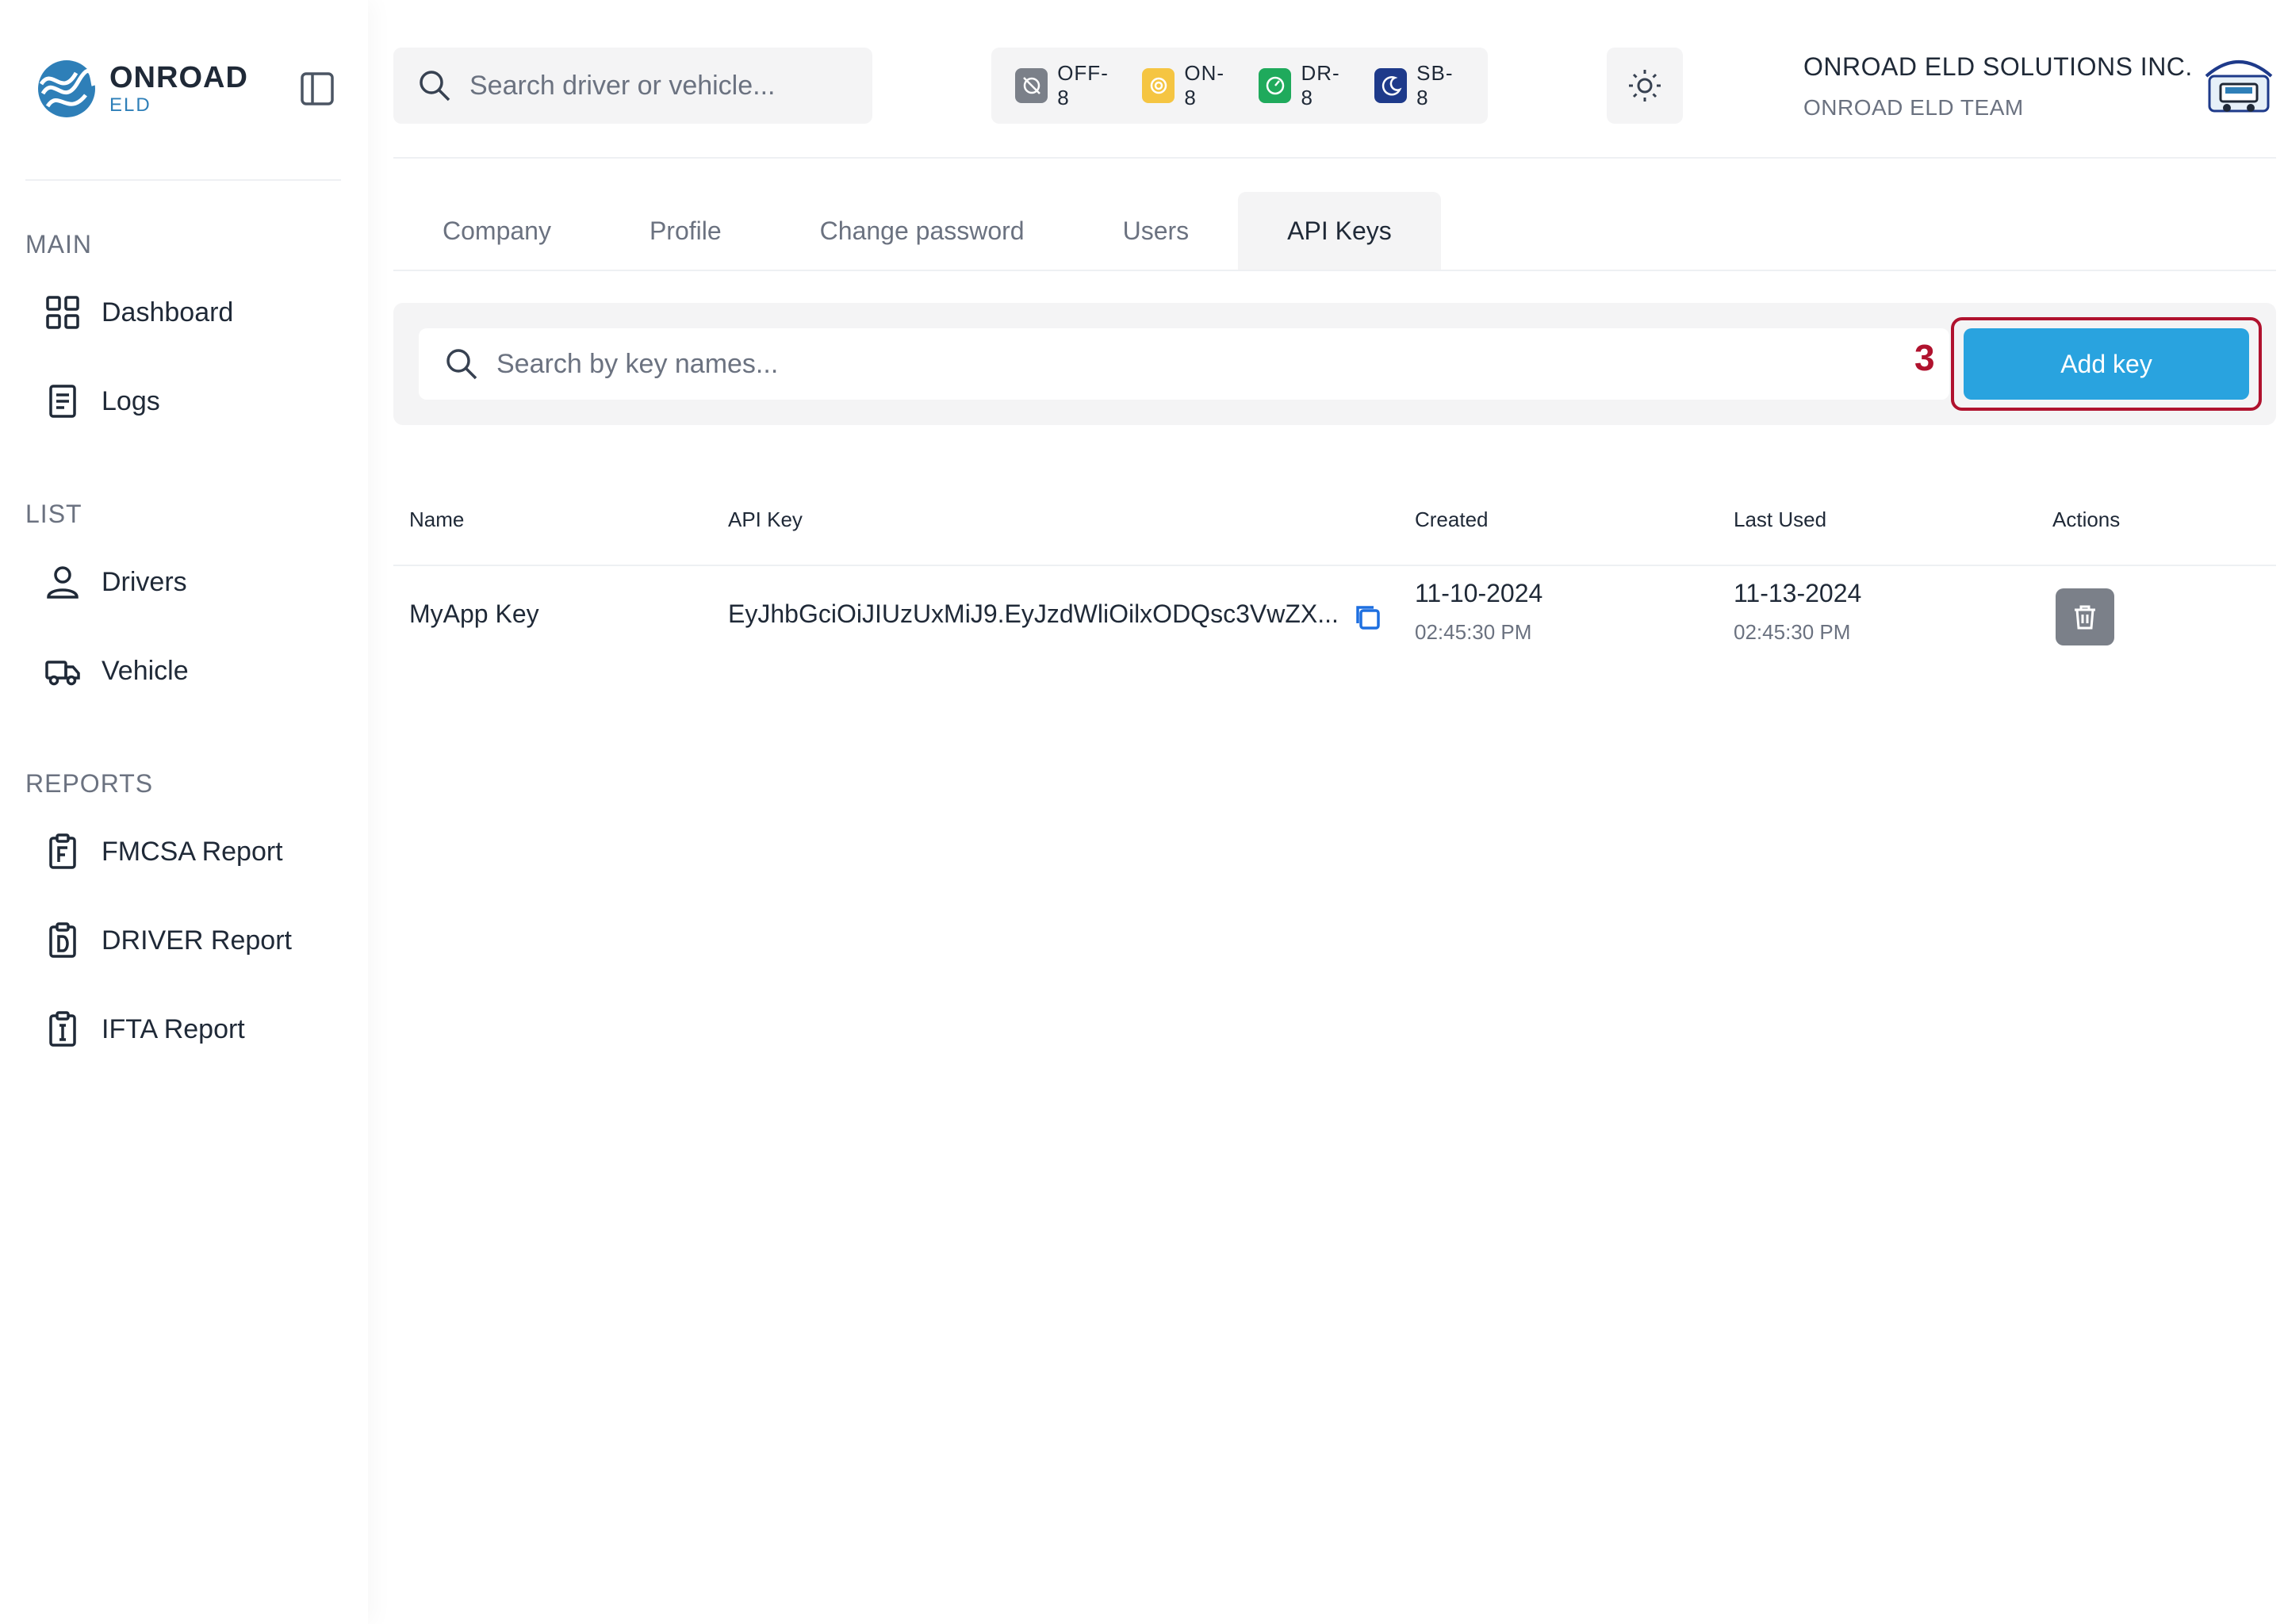 The height and width of the screenshot is (1624, 2284). Describe the element at coordinates (58, 244) in the screenshot. I see `section-label-main: MAIN` at that location.